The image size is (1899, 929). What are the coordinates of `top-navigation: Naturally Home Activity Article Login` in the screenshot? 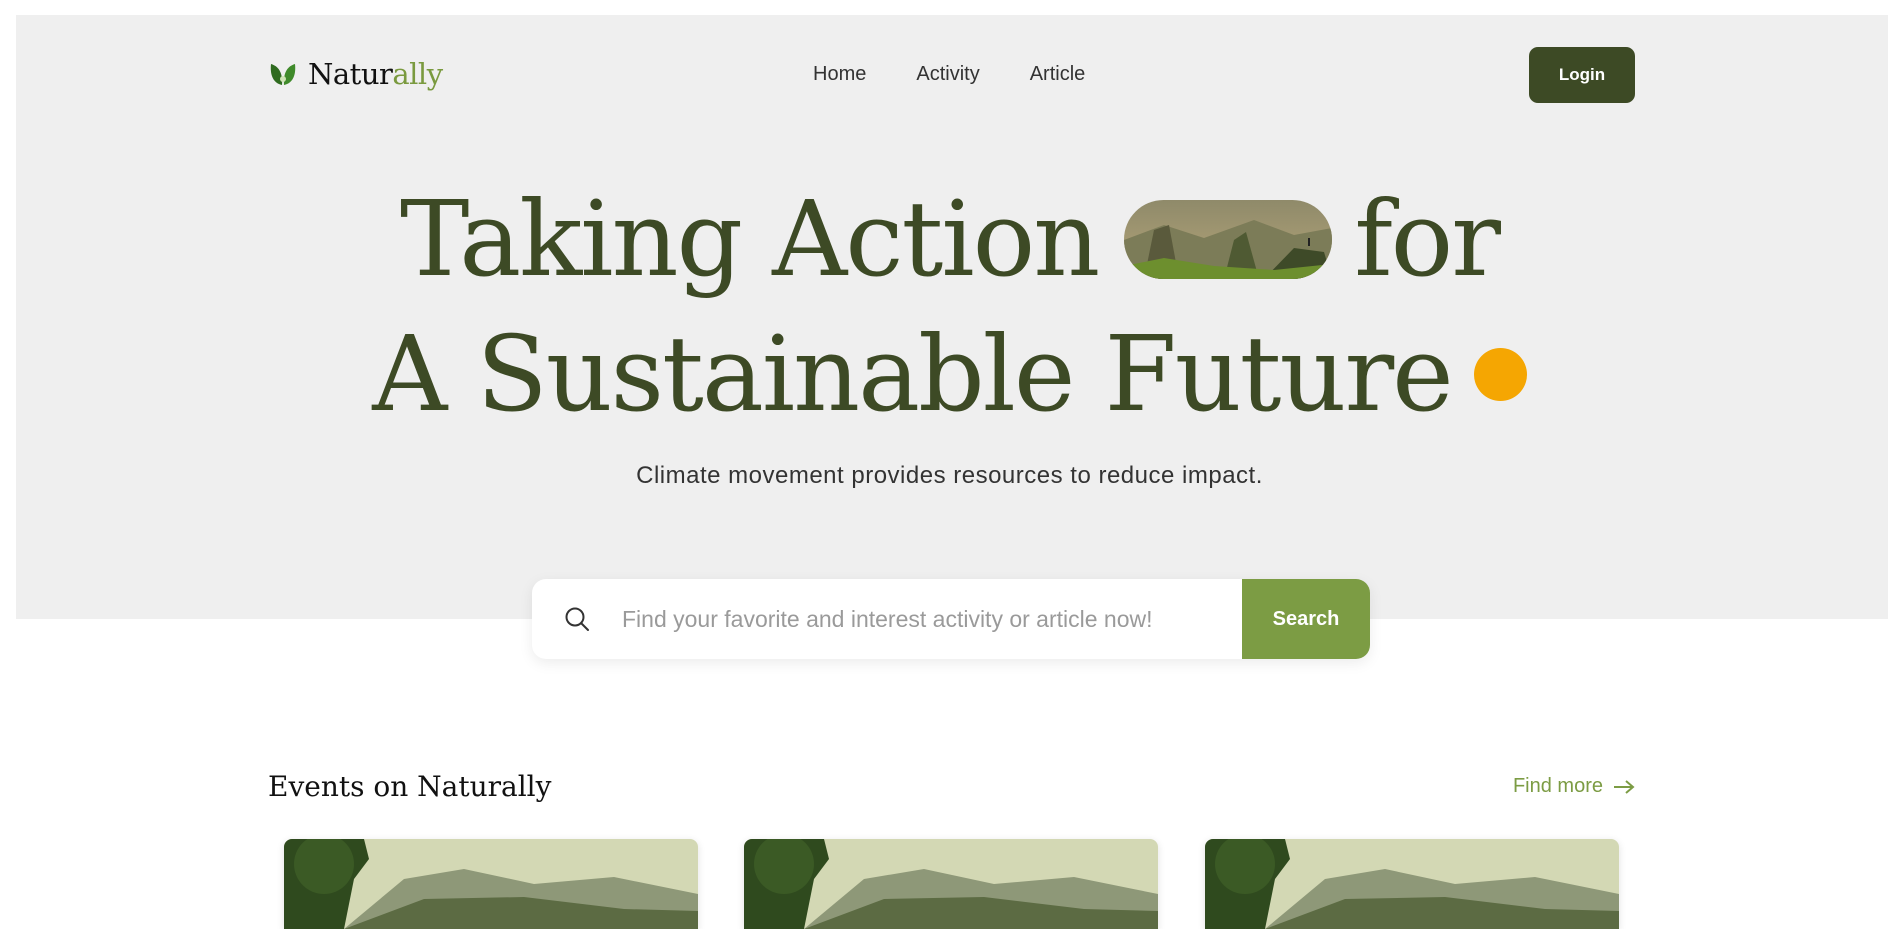 It's located at (951, 75).